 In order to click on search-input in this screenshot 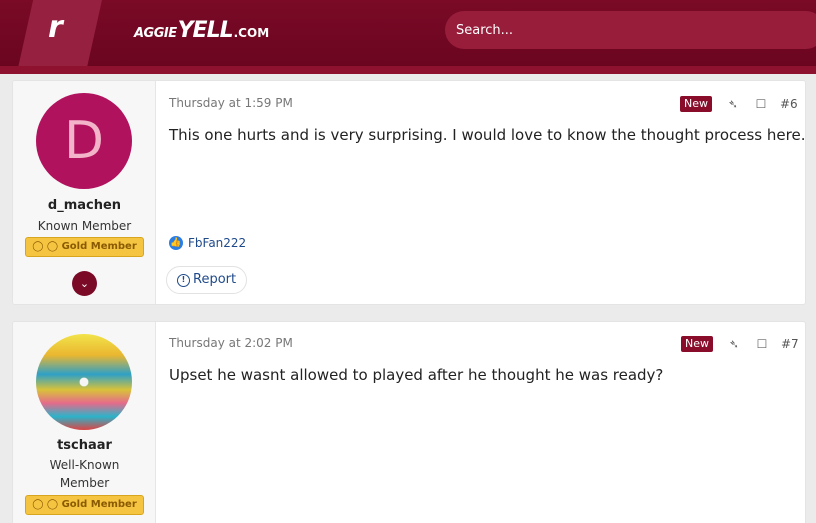, I will do `click(606, 30)`.